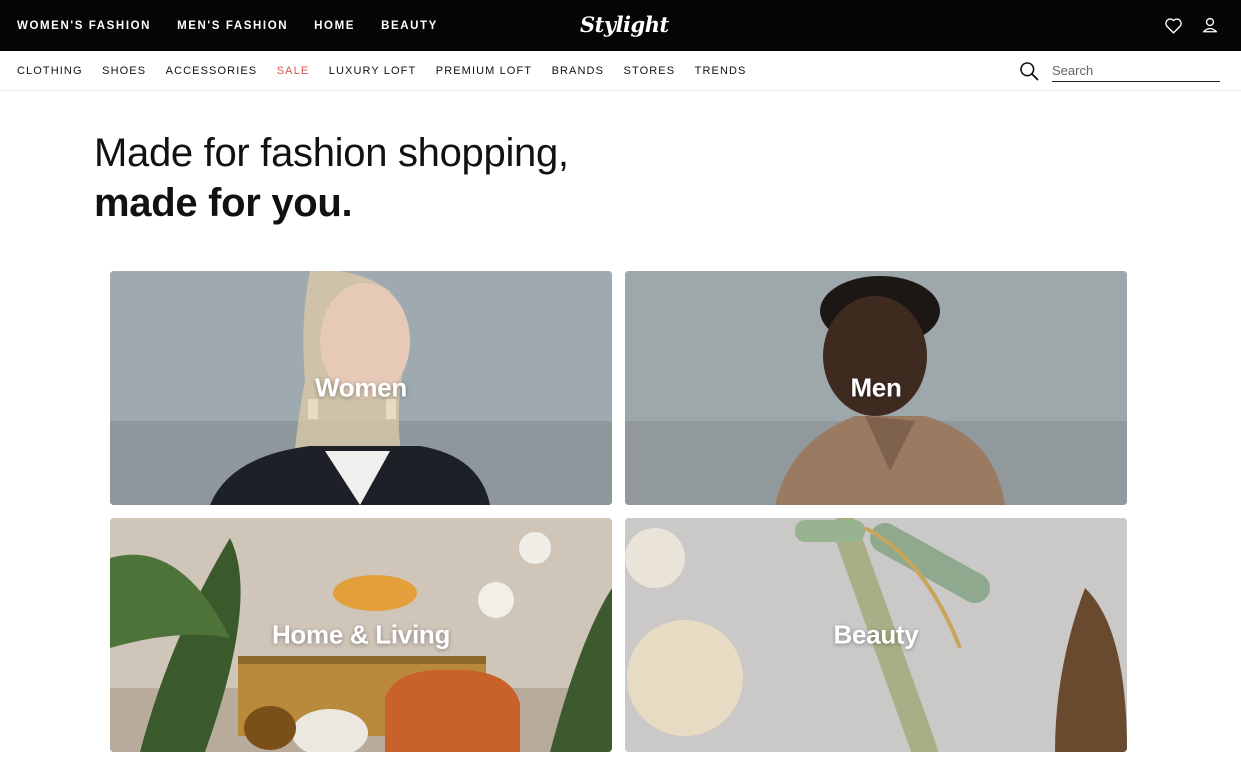 The height and width of the screenshot is (768, 1241). I want to click on category-tile-men: Men, so click(876, 388).